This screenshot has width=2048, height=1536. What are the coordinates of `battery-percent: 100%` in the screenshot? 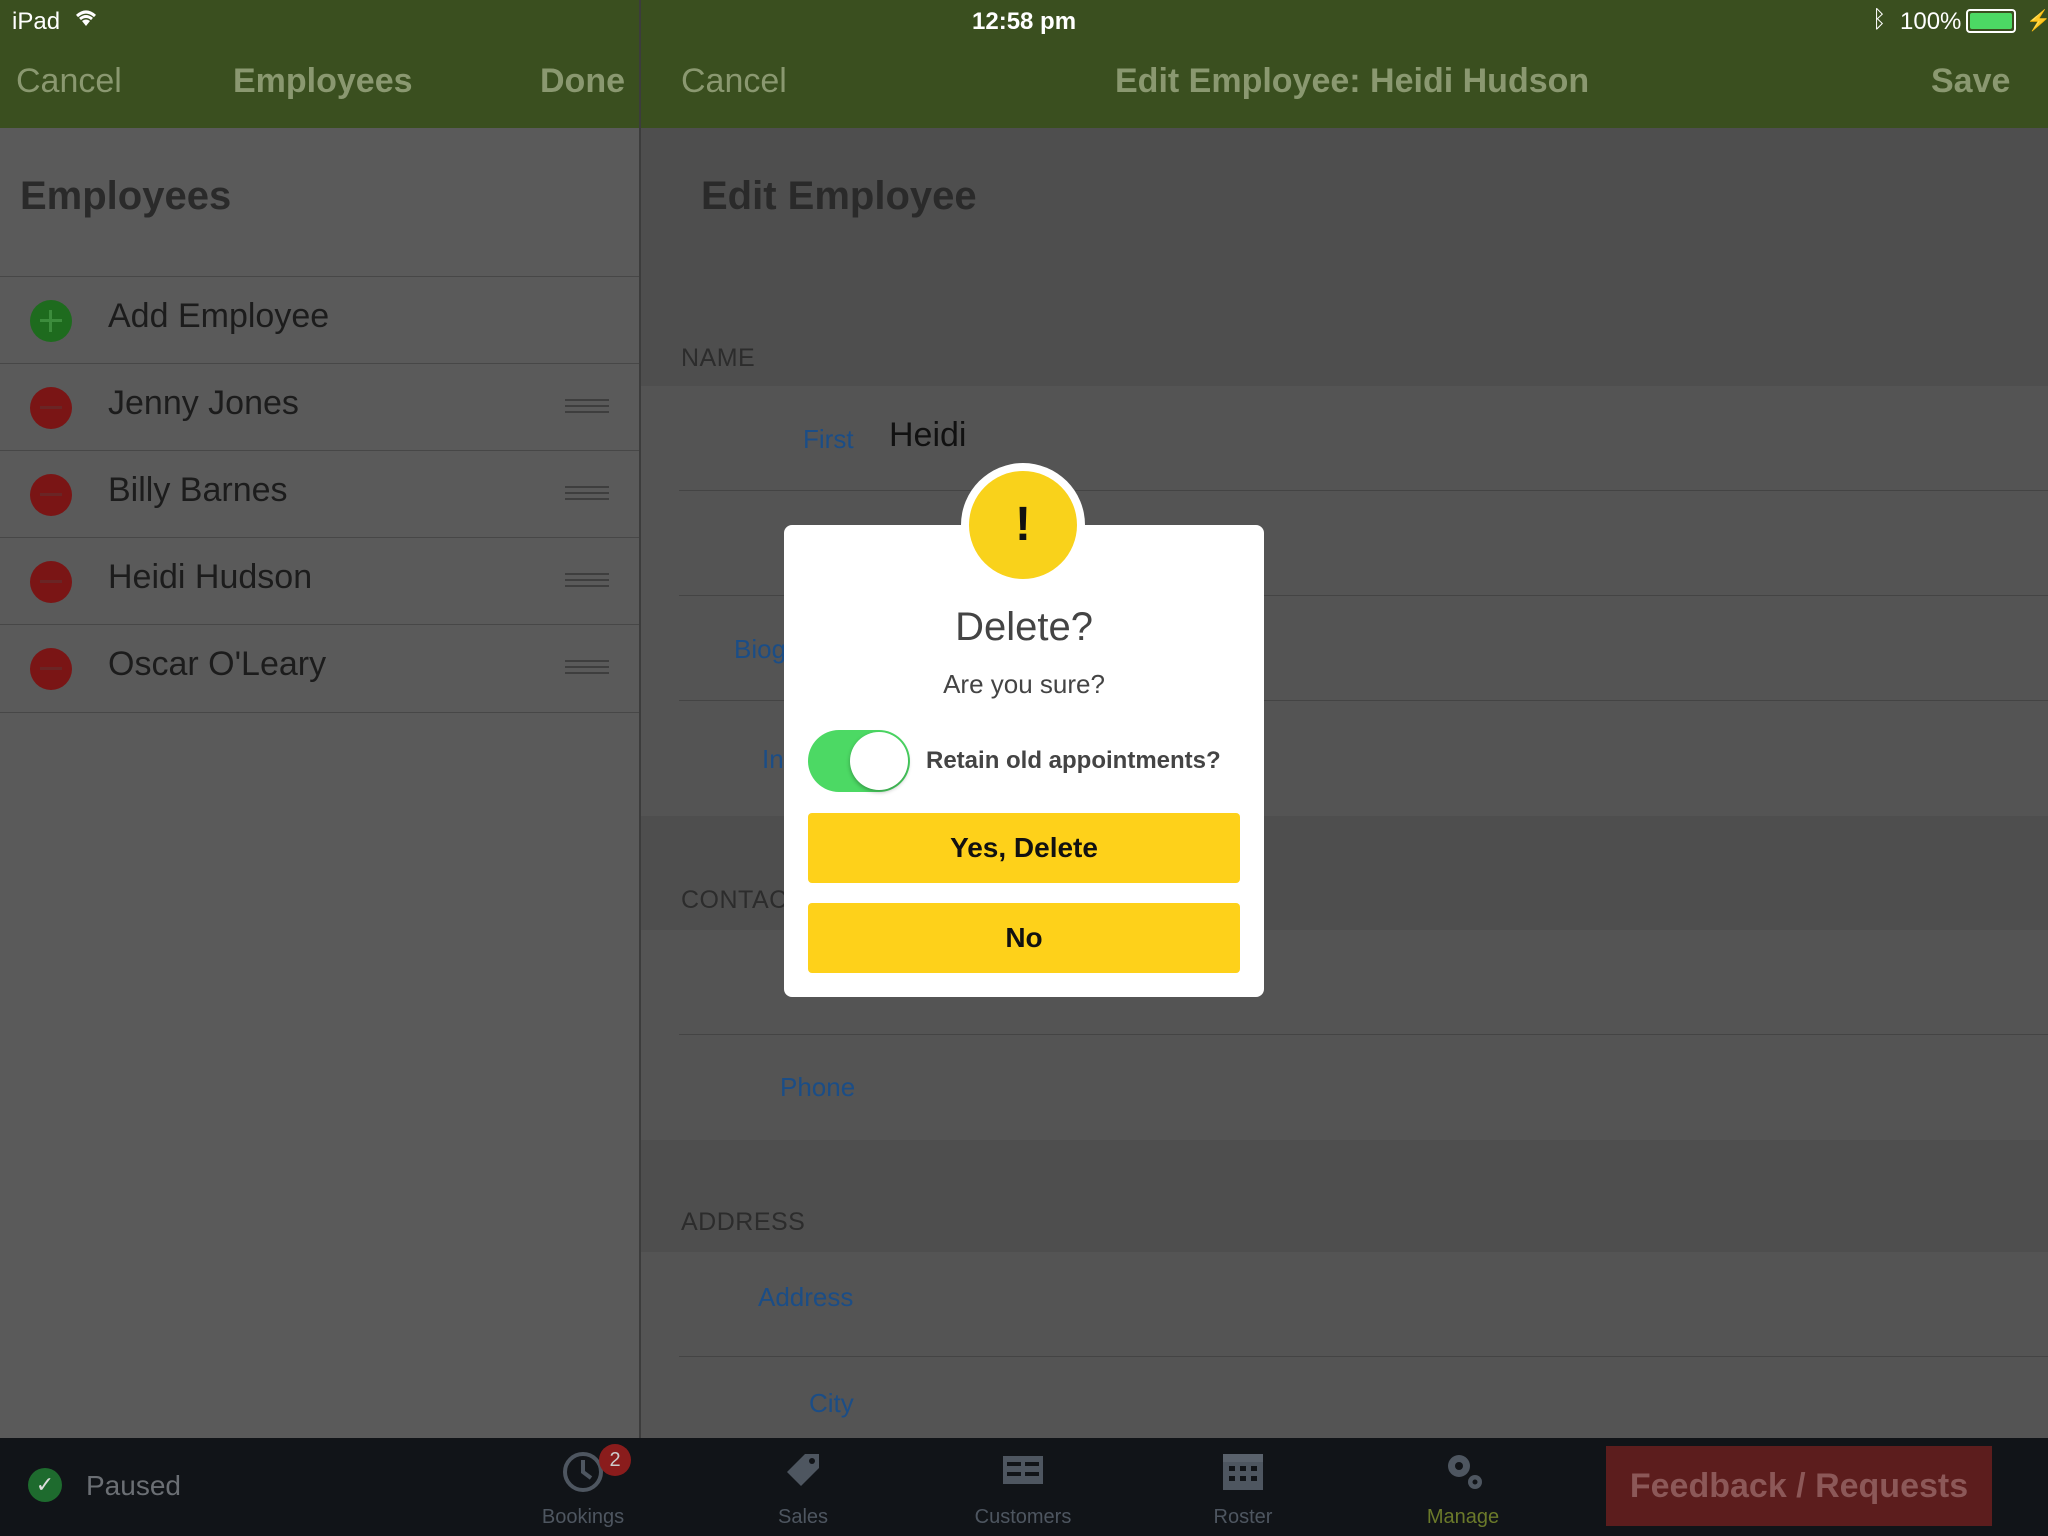 It's located at (1931, 21).